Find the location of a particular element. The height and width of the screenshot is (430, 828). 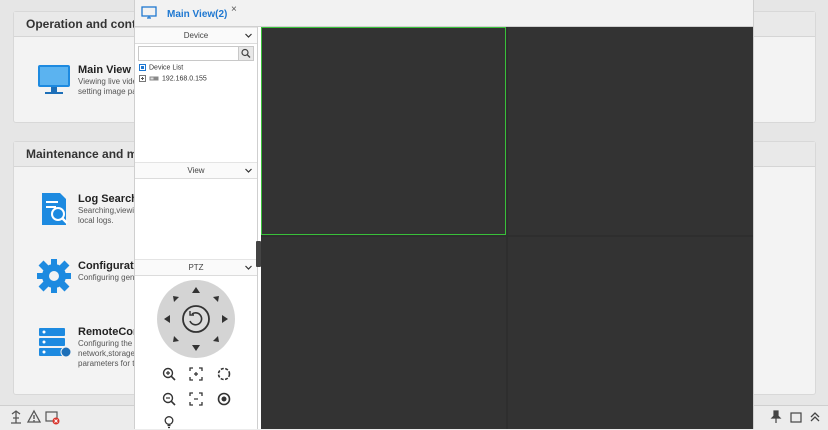

ptz-direction-wheel is located at coordinates (196, 319).